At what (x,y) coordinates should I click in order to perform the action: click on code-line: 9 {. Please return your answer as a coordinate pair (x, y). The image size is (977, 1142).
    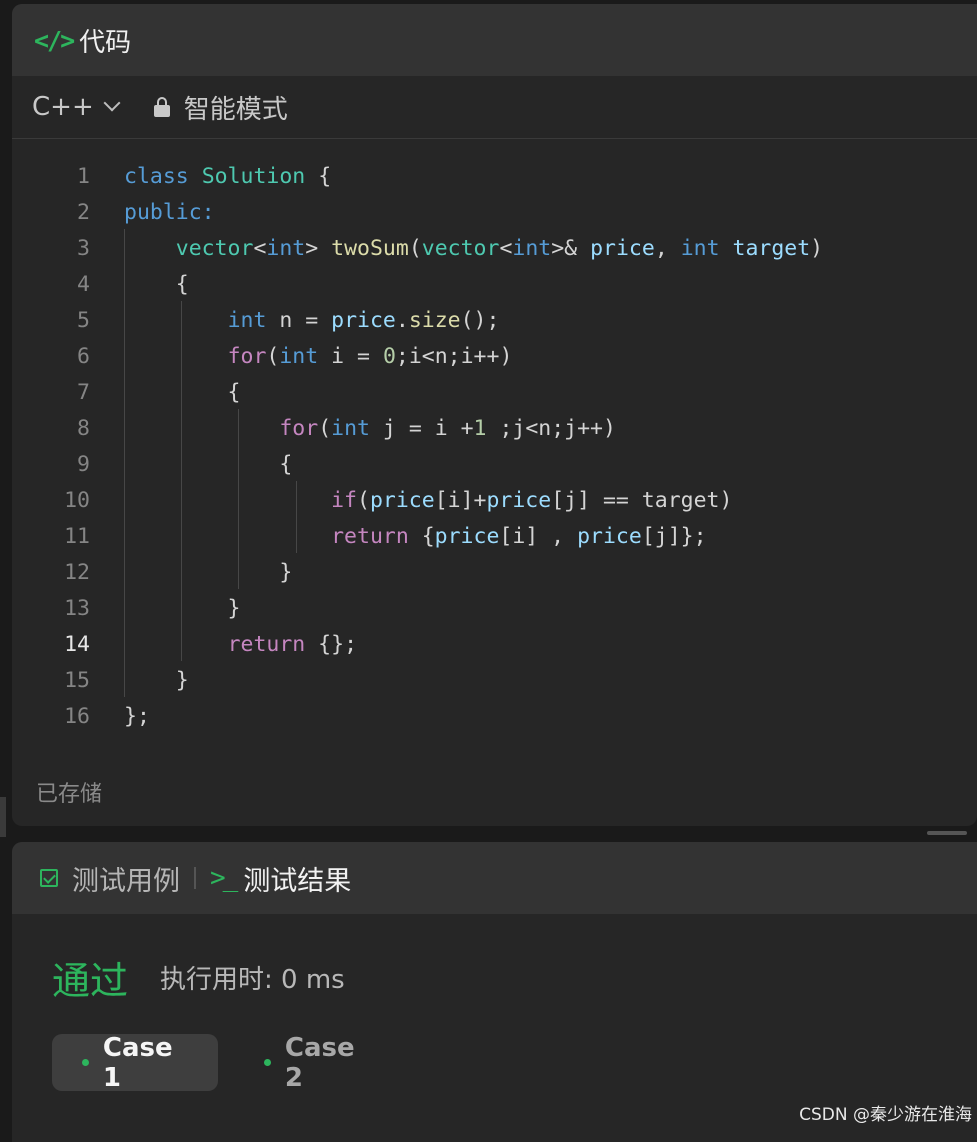
    Looking at the image, I should click on (494, 465).